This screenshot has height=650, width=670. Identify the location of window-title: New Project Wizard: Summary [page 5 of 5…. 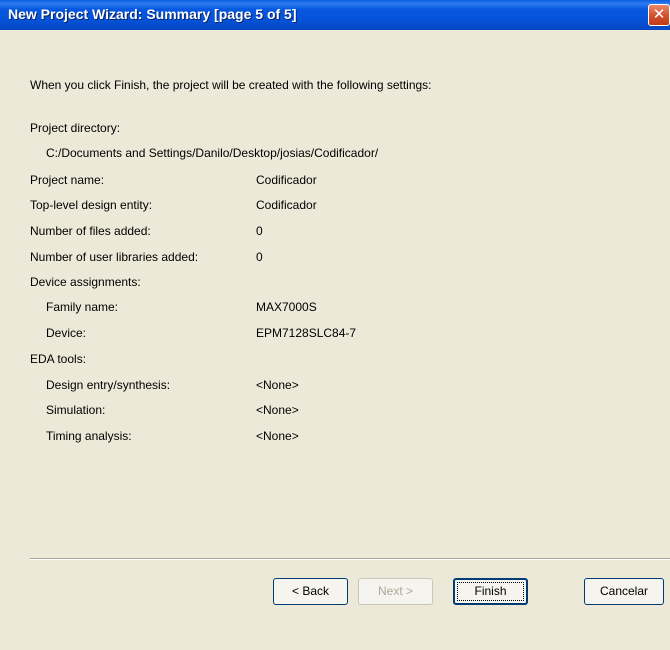
(152, 14).